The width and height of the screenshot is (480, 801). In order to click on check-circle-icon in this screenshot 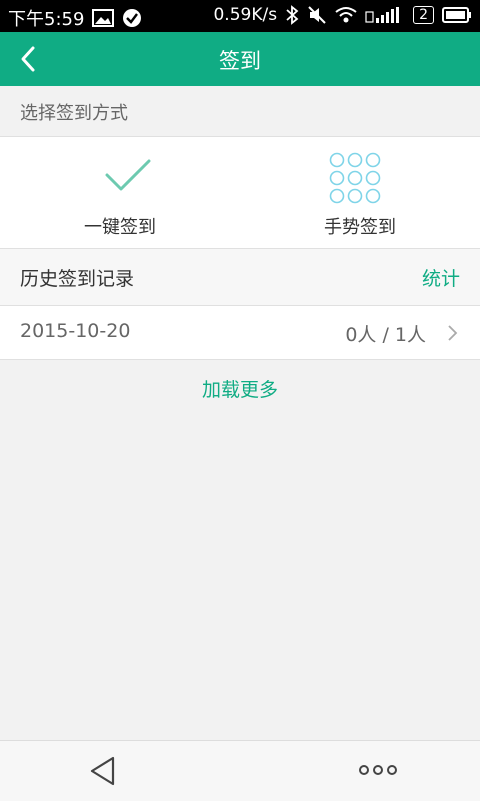, I will do `click(132, 18)`.